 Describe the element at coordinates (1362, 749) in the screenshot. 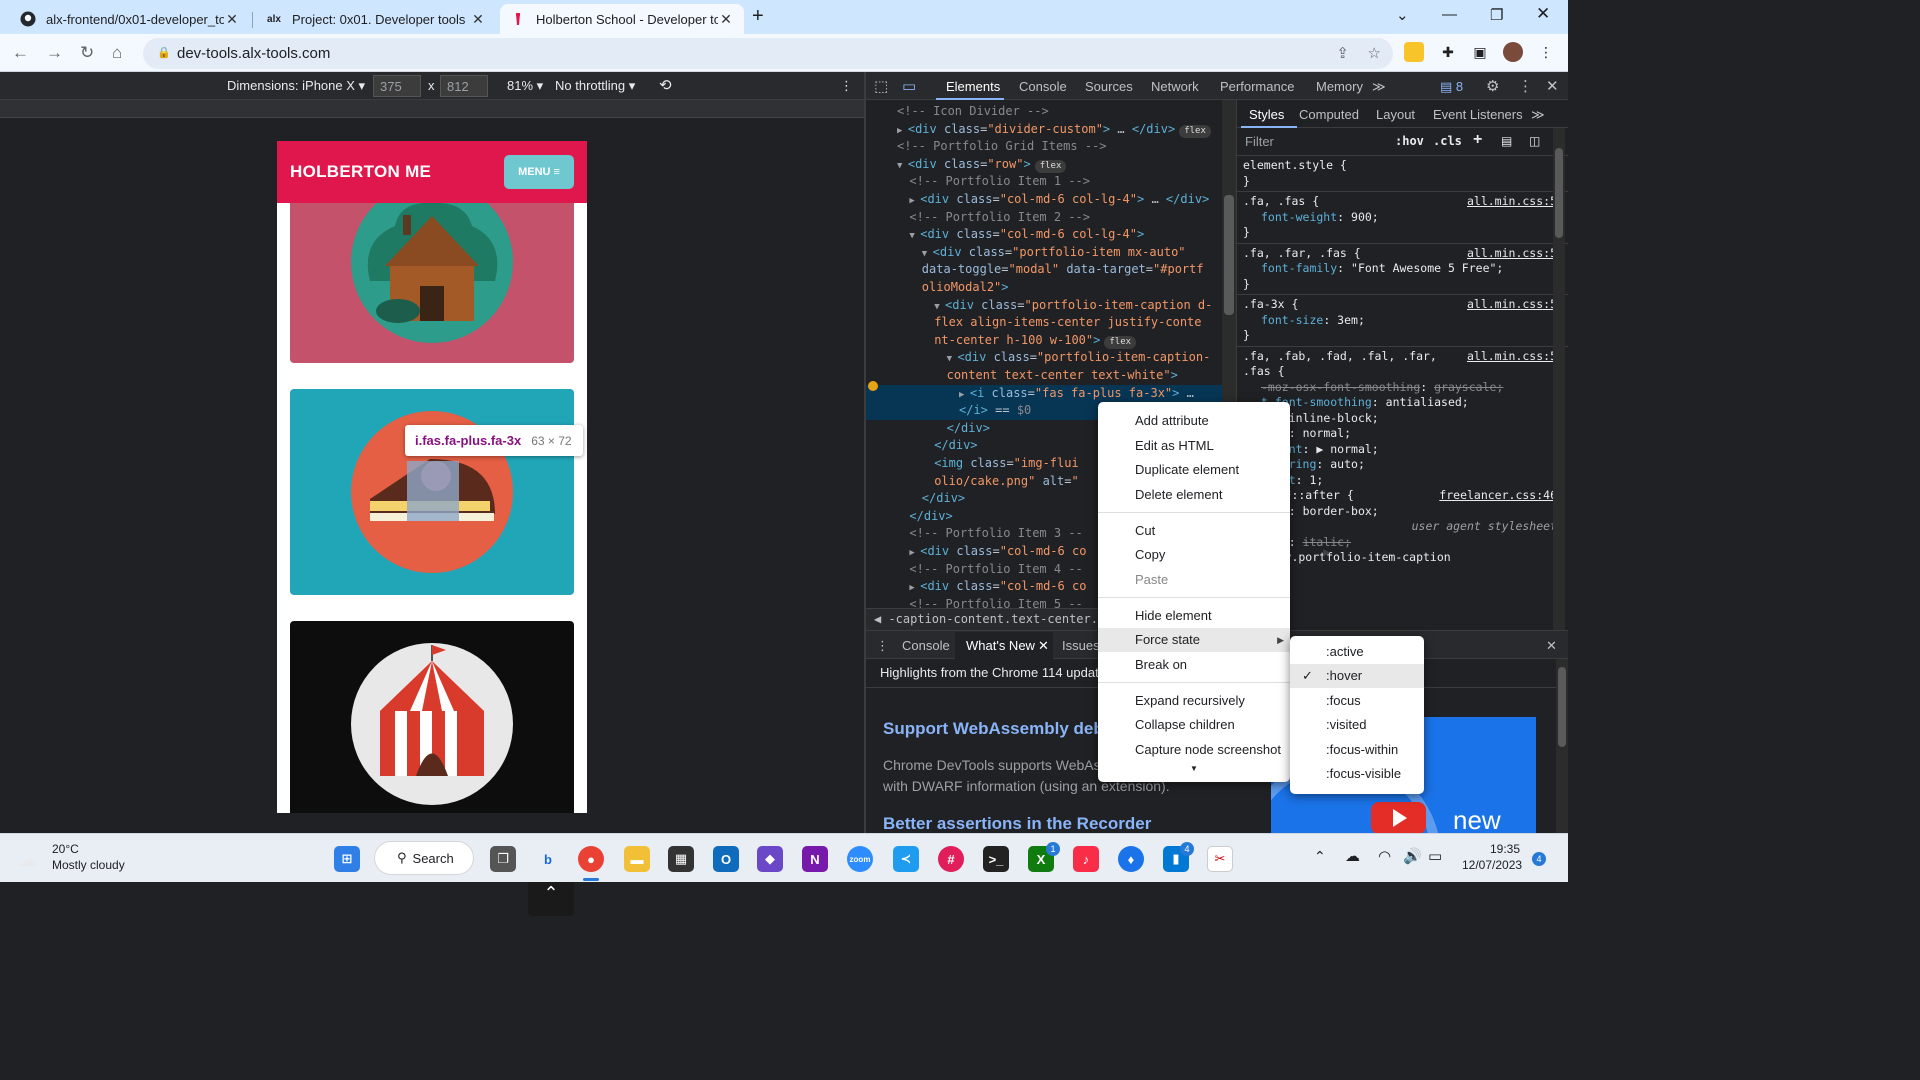

I see `state-focus-within: :focus-within` at that location.